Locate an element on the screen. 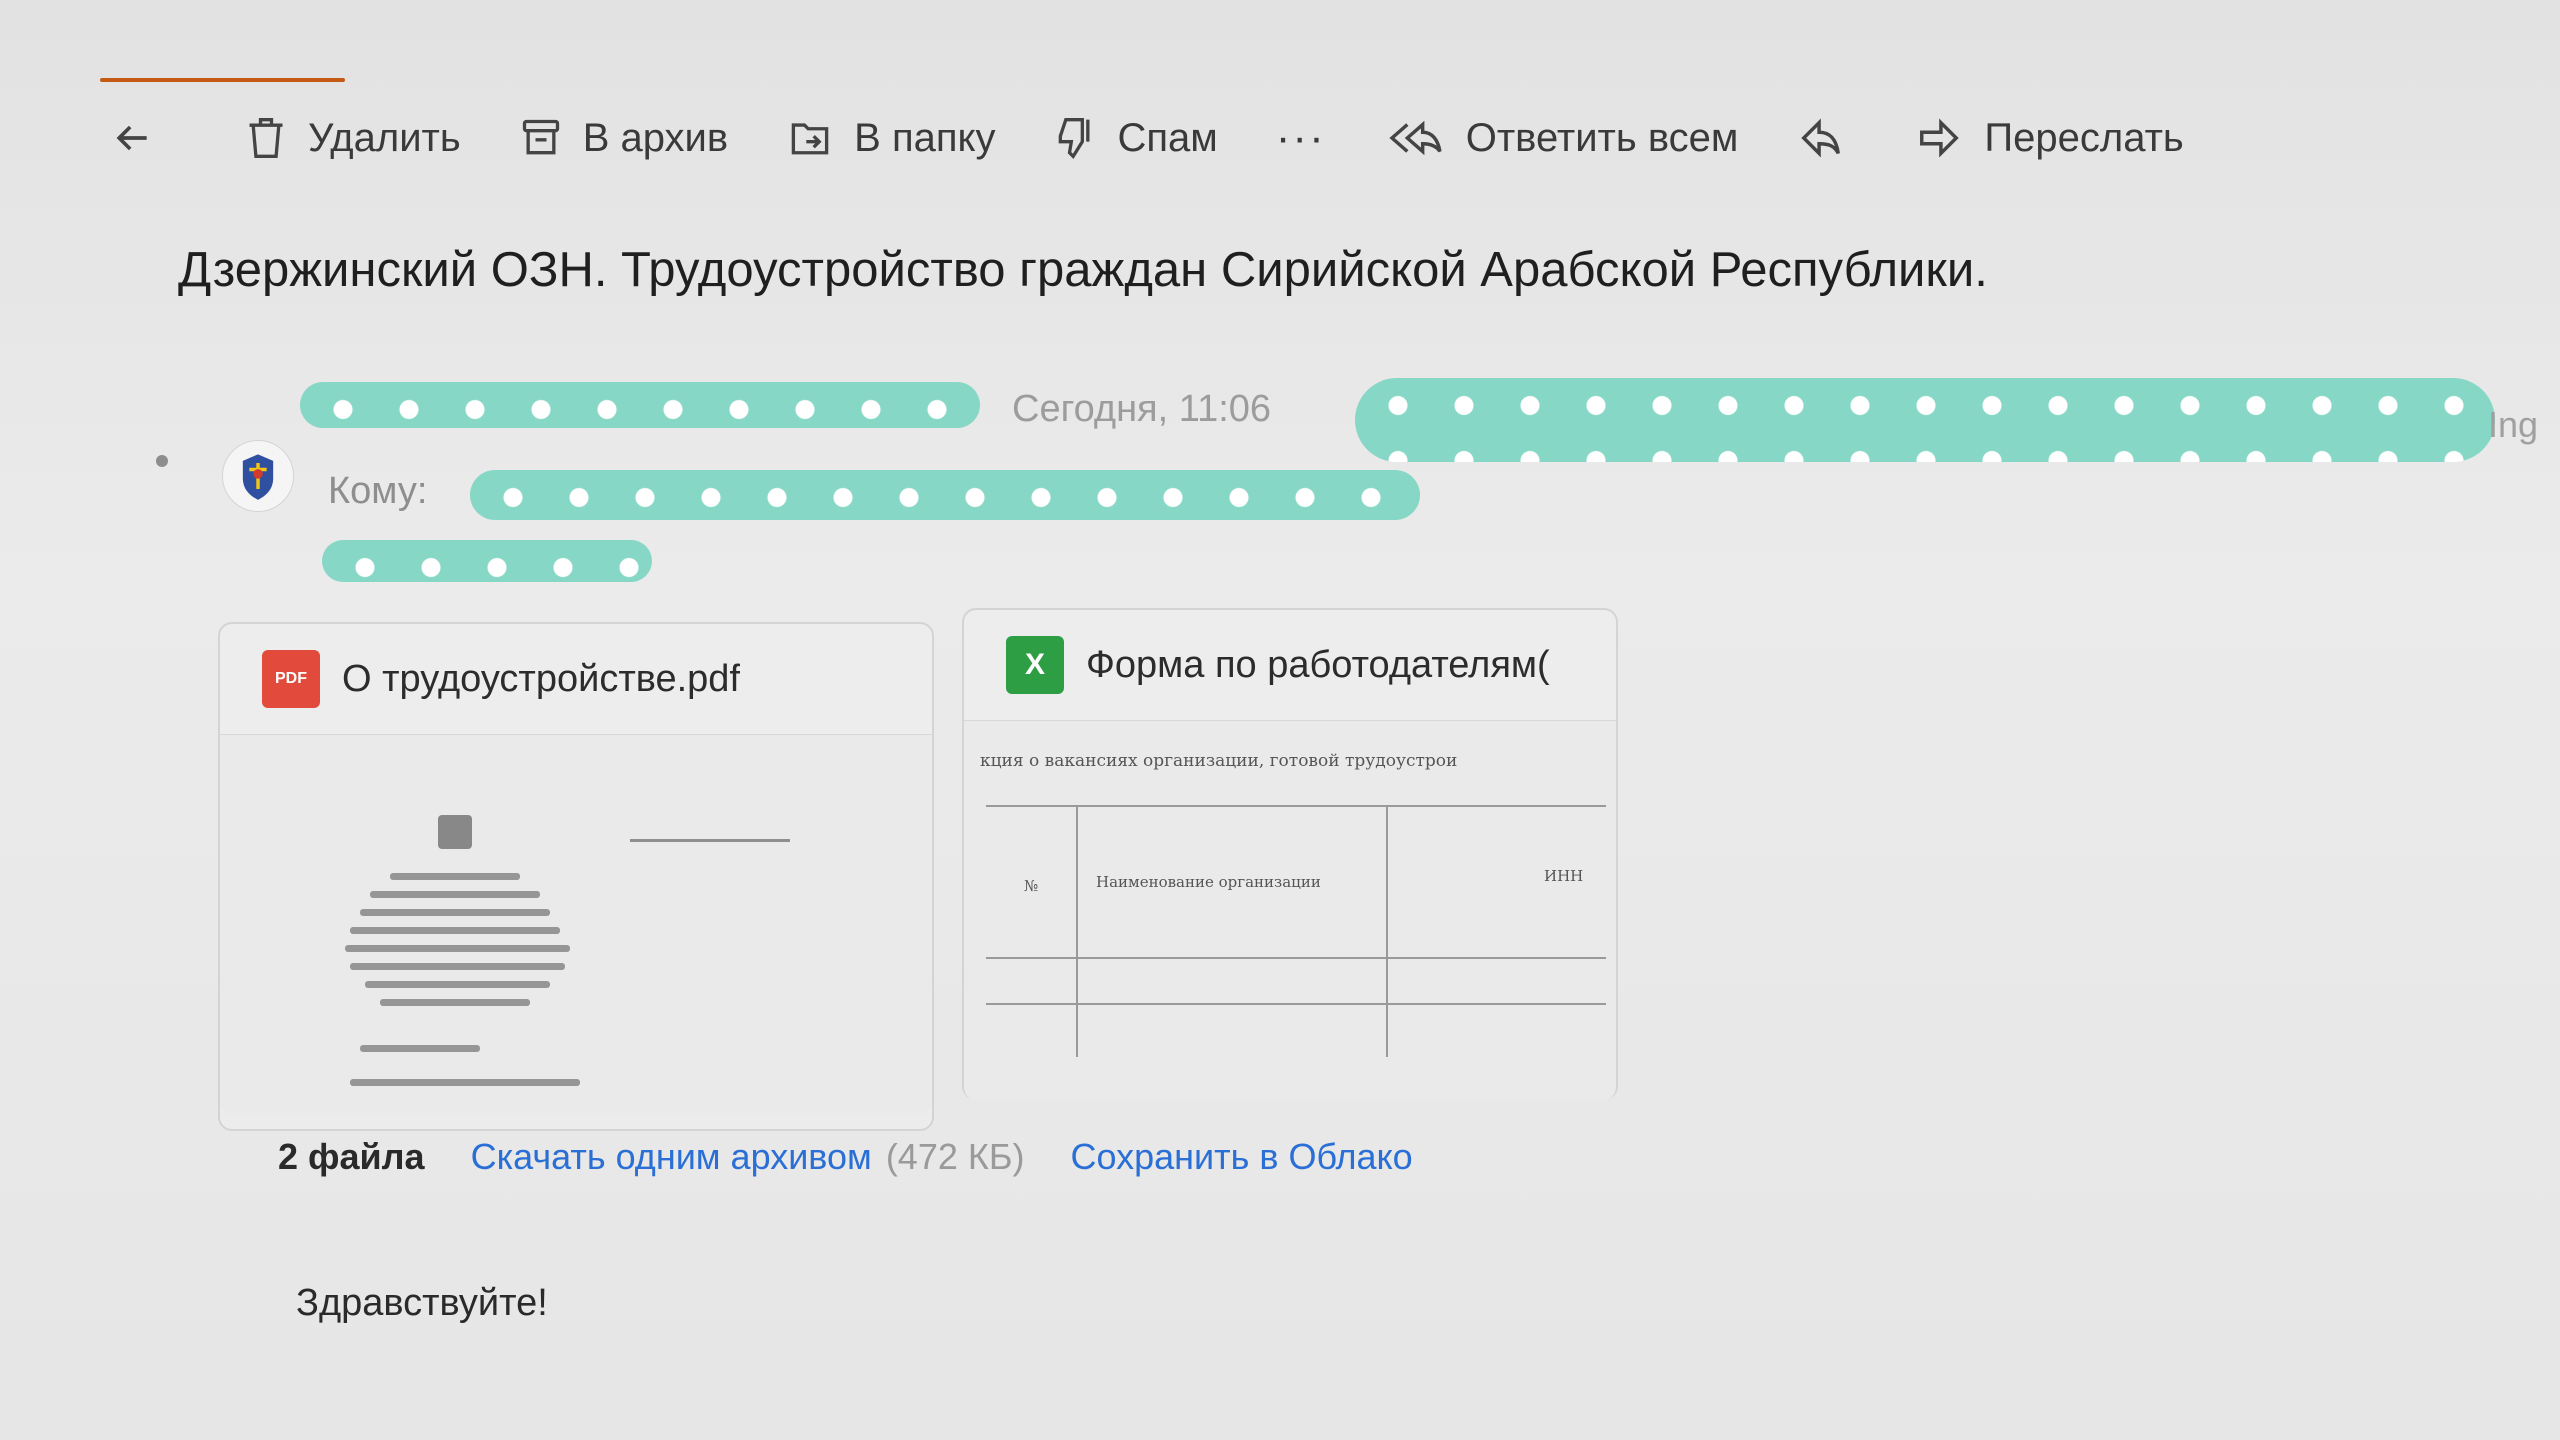  attachment-name: Форма по работодателям( is located at coordinates (1318, 664).